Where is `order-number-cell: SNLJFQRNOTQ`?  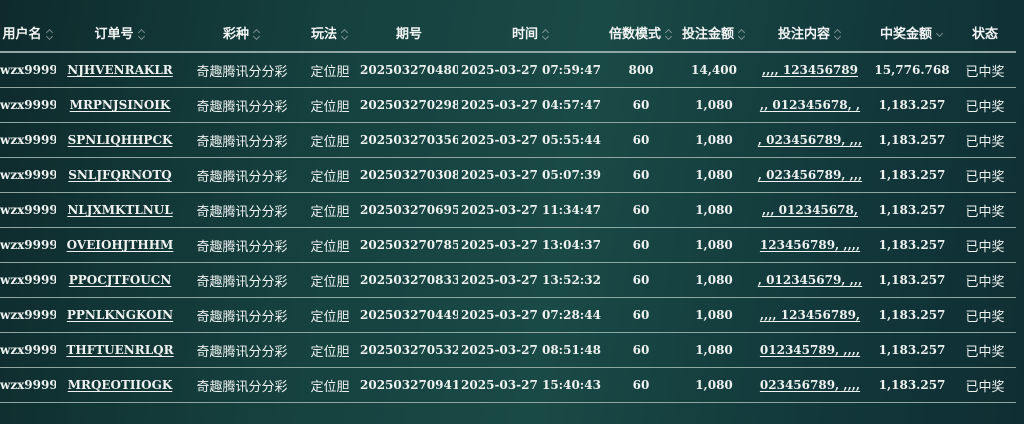 order-number-cell: SNLJFQRNOTQ is located at coordinates (120, 175).